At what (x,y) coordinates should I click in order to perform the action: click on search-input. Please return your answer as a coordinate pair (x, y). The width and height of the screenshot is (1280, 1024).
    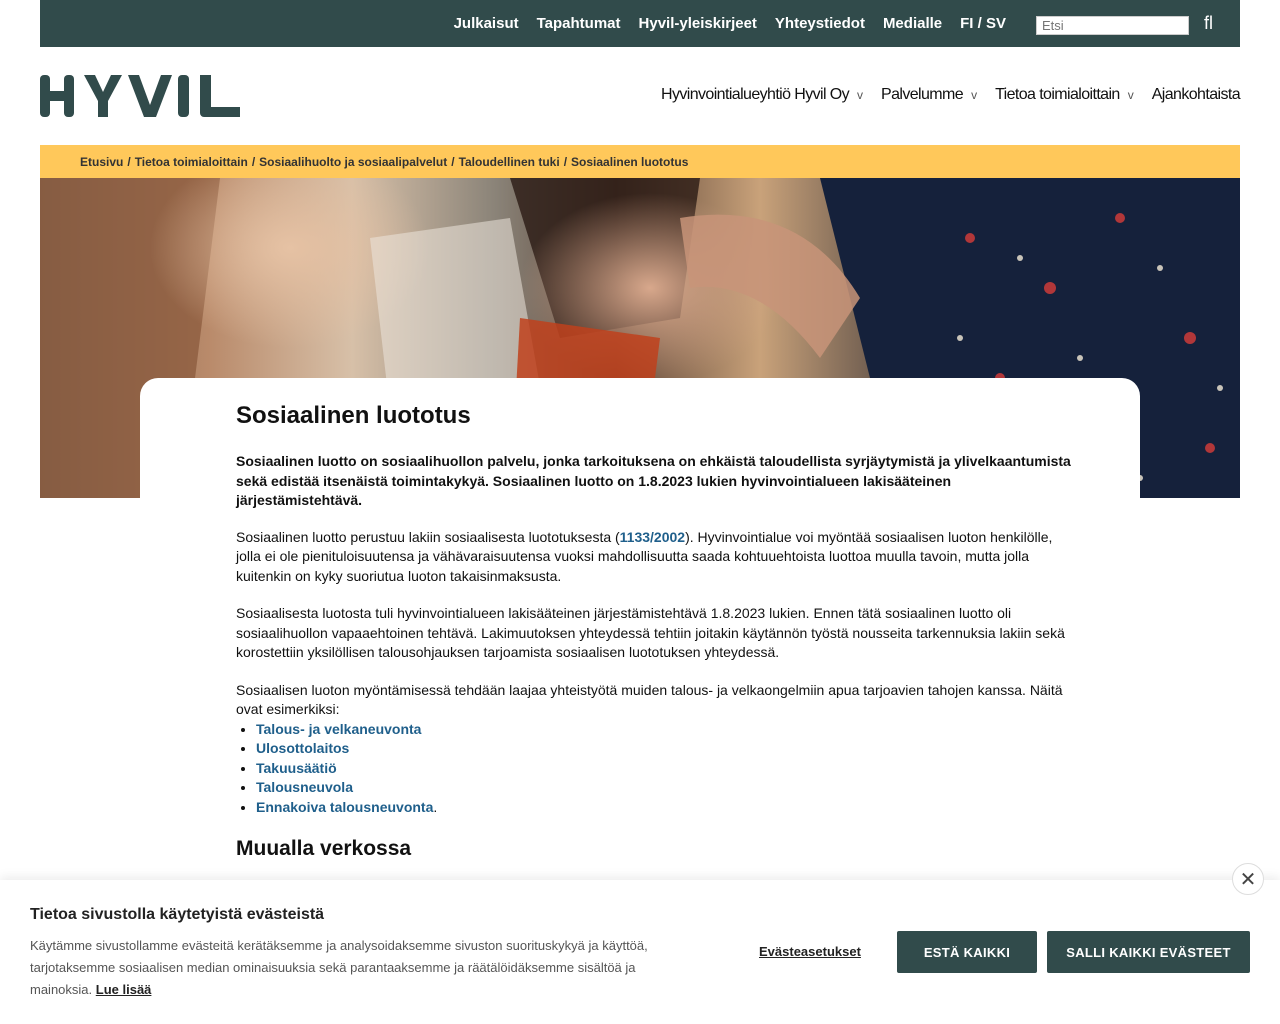
    Looking at the image, I should click on (1112, 25).